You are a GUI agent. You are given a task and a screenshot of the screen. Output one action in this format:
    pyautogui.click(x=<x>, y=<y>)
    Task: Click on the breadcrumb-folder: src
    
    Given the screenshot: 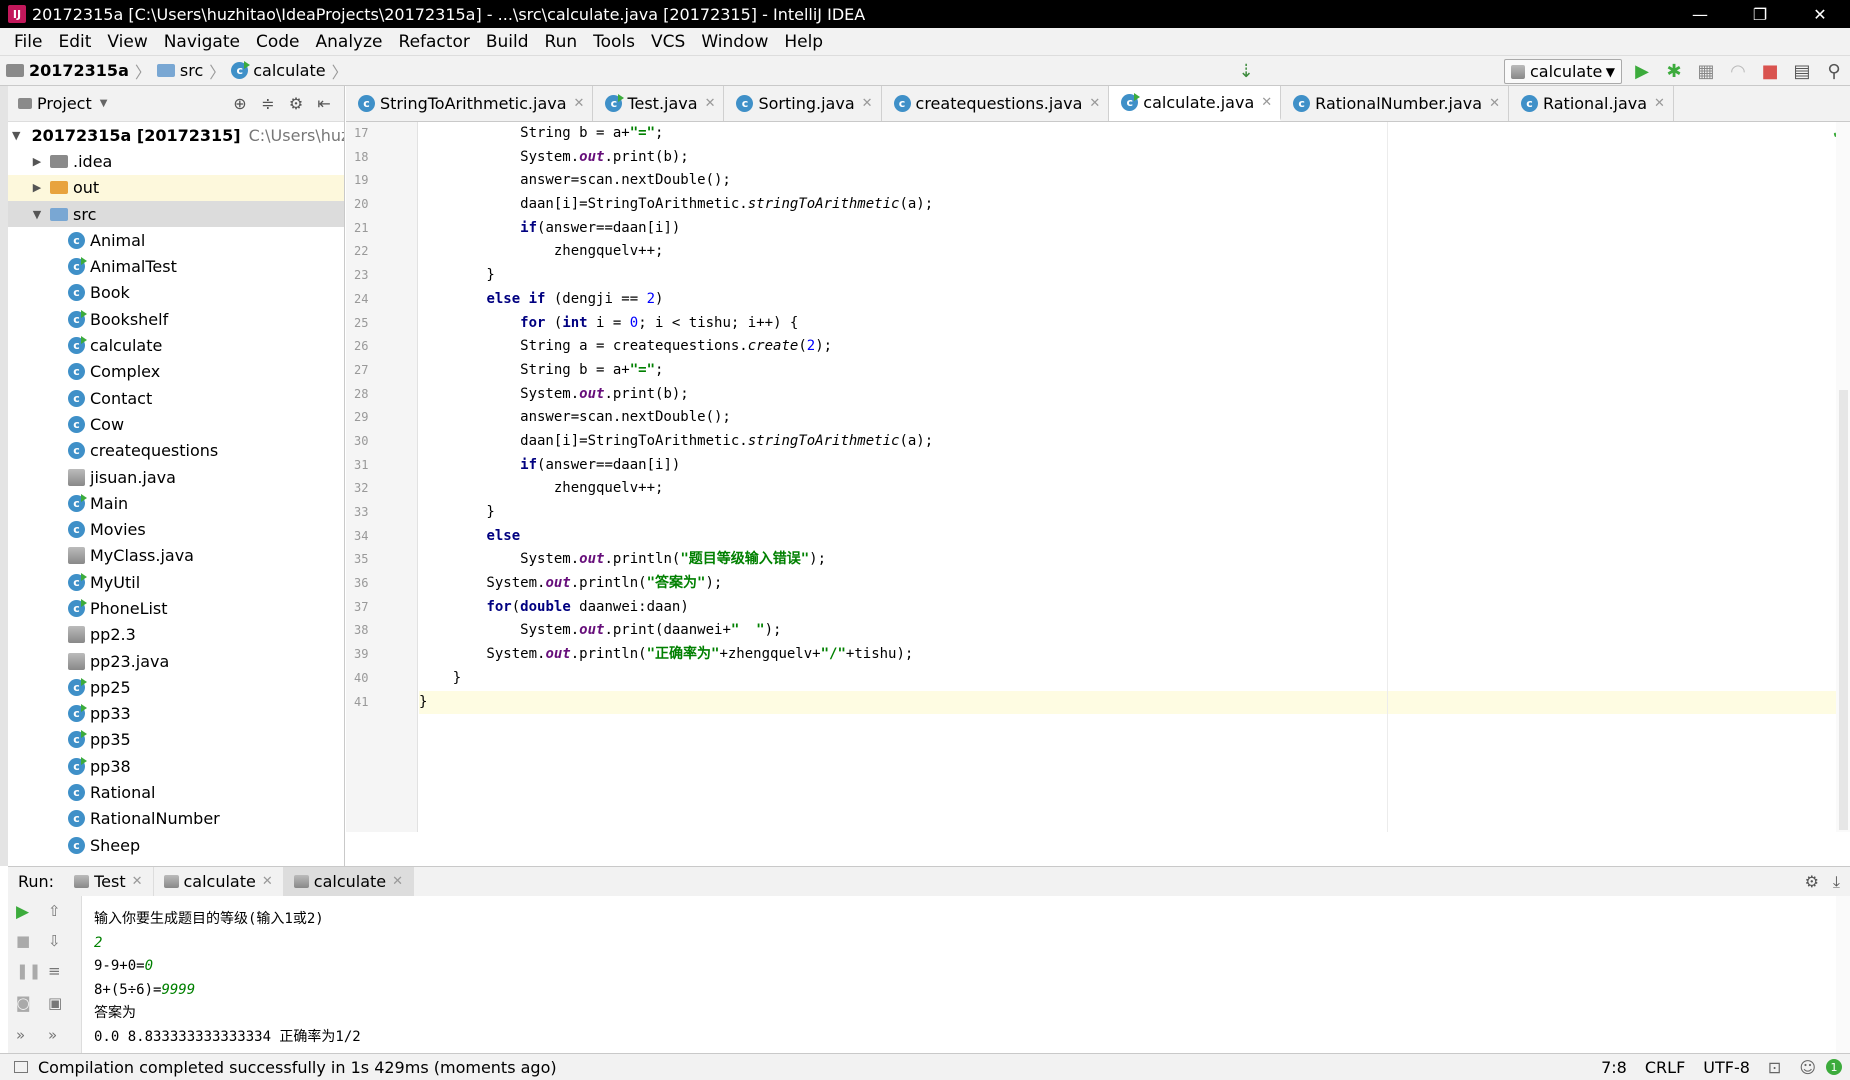 What is the action you would take?
    pyautogui.click(x=191, y=70)
    